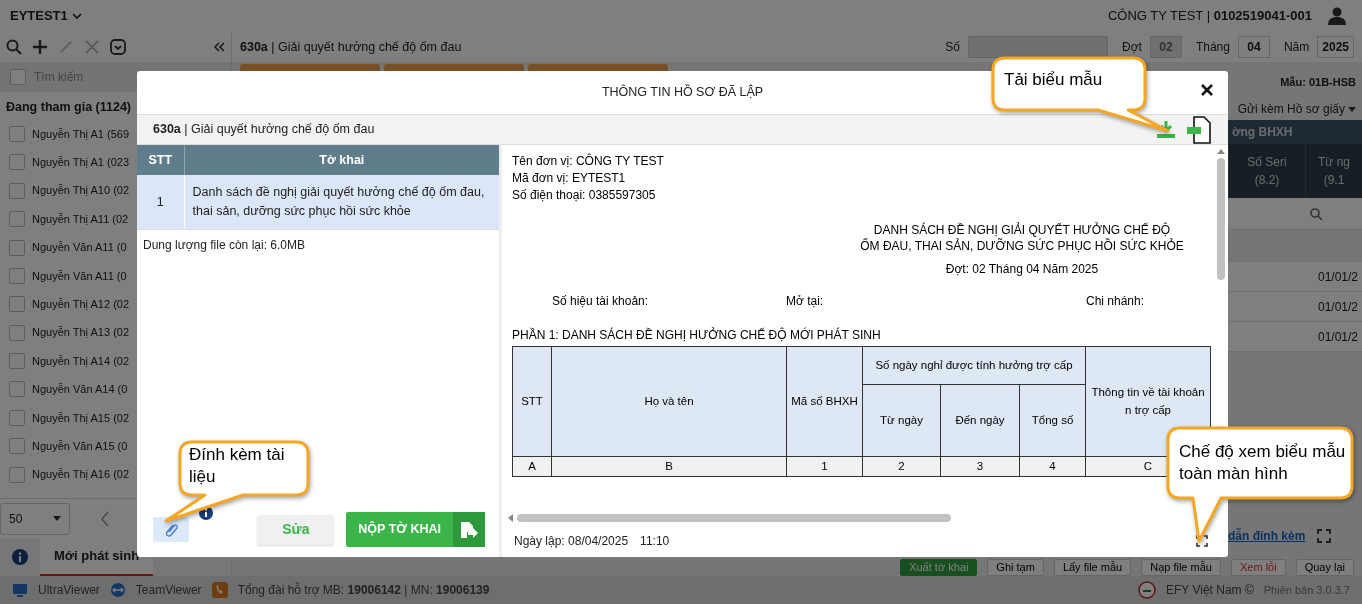 The width and height of the screenshot is (1362, 604). I want to click on template-code: Mẫu: 01B-HSB, so click(1318, 82).